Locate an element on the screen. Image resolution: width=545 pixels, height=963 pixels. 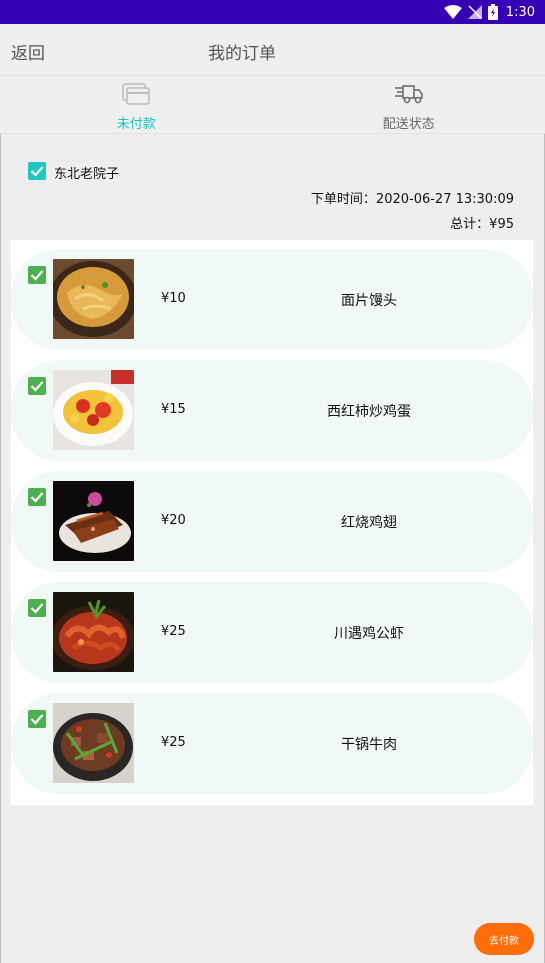
pay-button: 去付款 is located at coordinates (504, 939).